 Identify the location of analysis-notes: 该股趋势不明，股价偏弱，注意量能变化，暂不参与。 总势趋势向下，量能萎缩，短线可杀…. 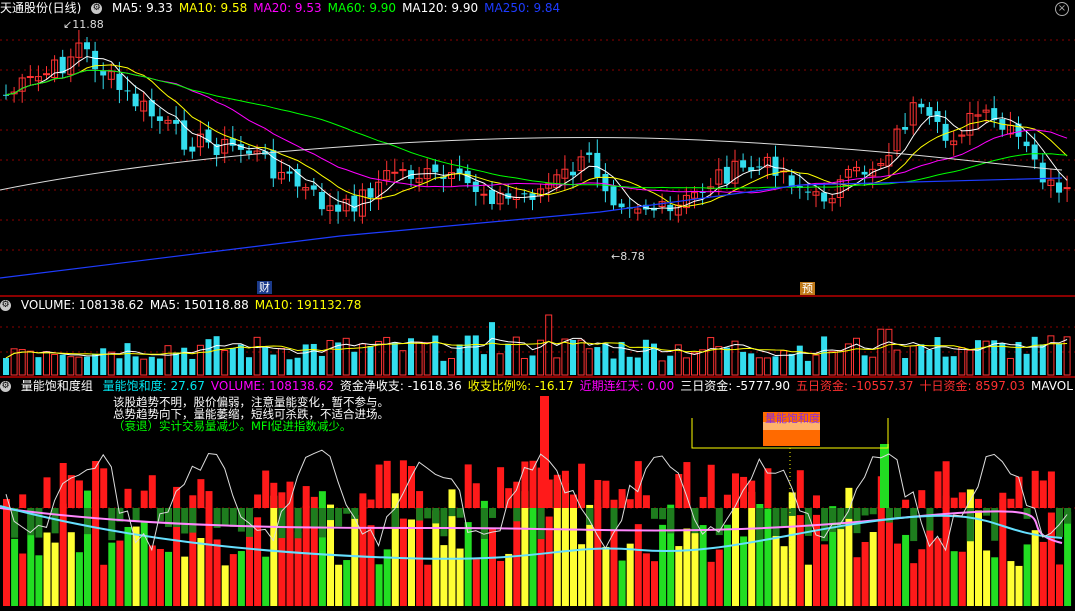
(251, 414).